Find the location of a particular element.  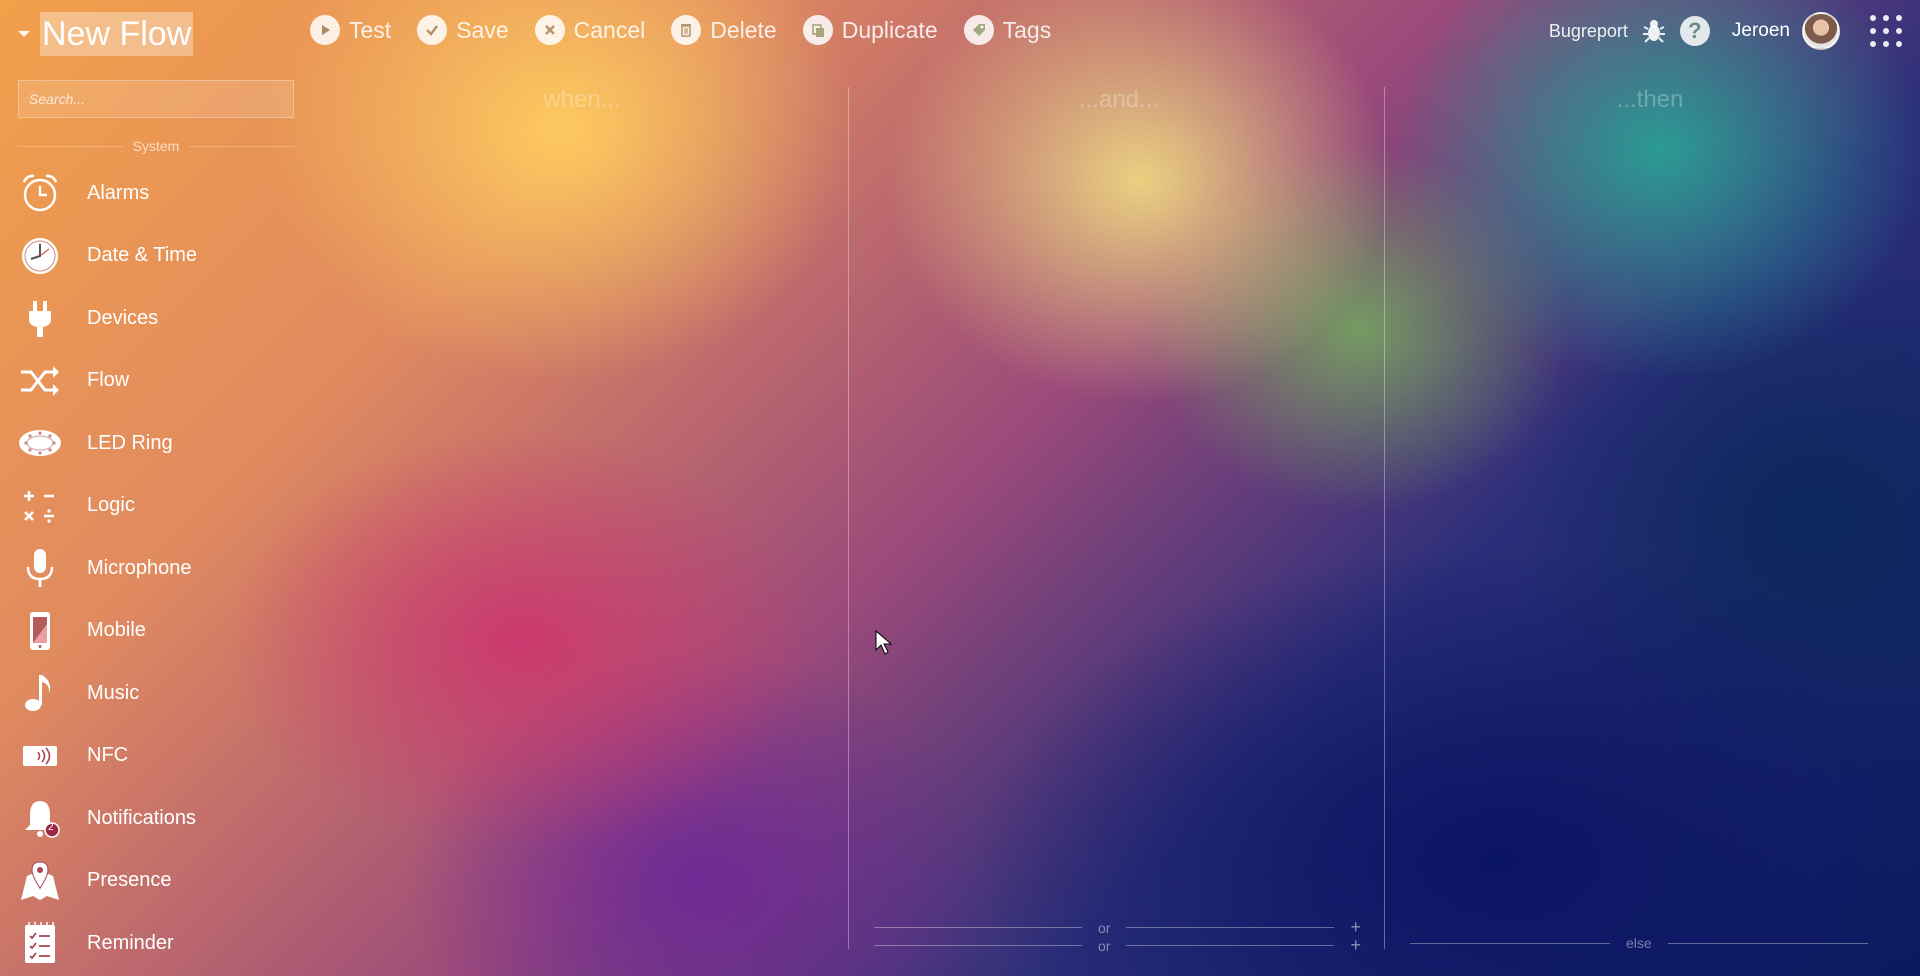

test-button: Test is located at coordinates (350, 30).